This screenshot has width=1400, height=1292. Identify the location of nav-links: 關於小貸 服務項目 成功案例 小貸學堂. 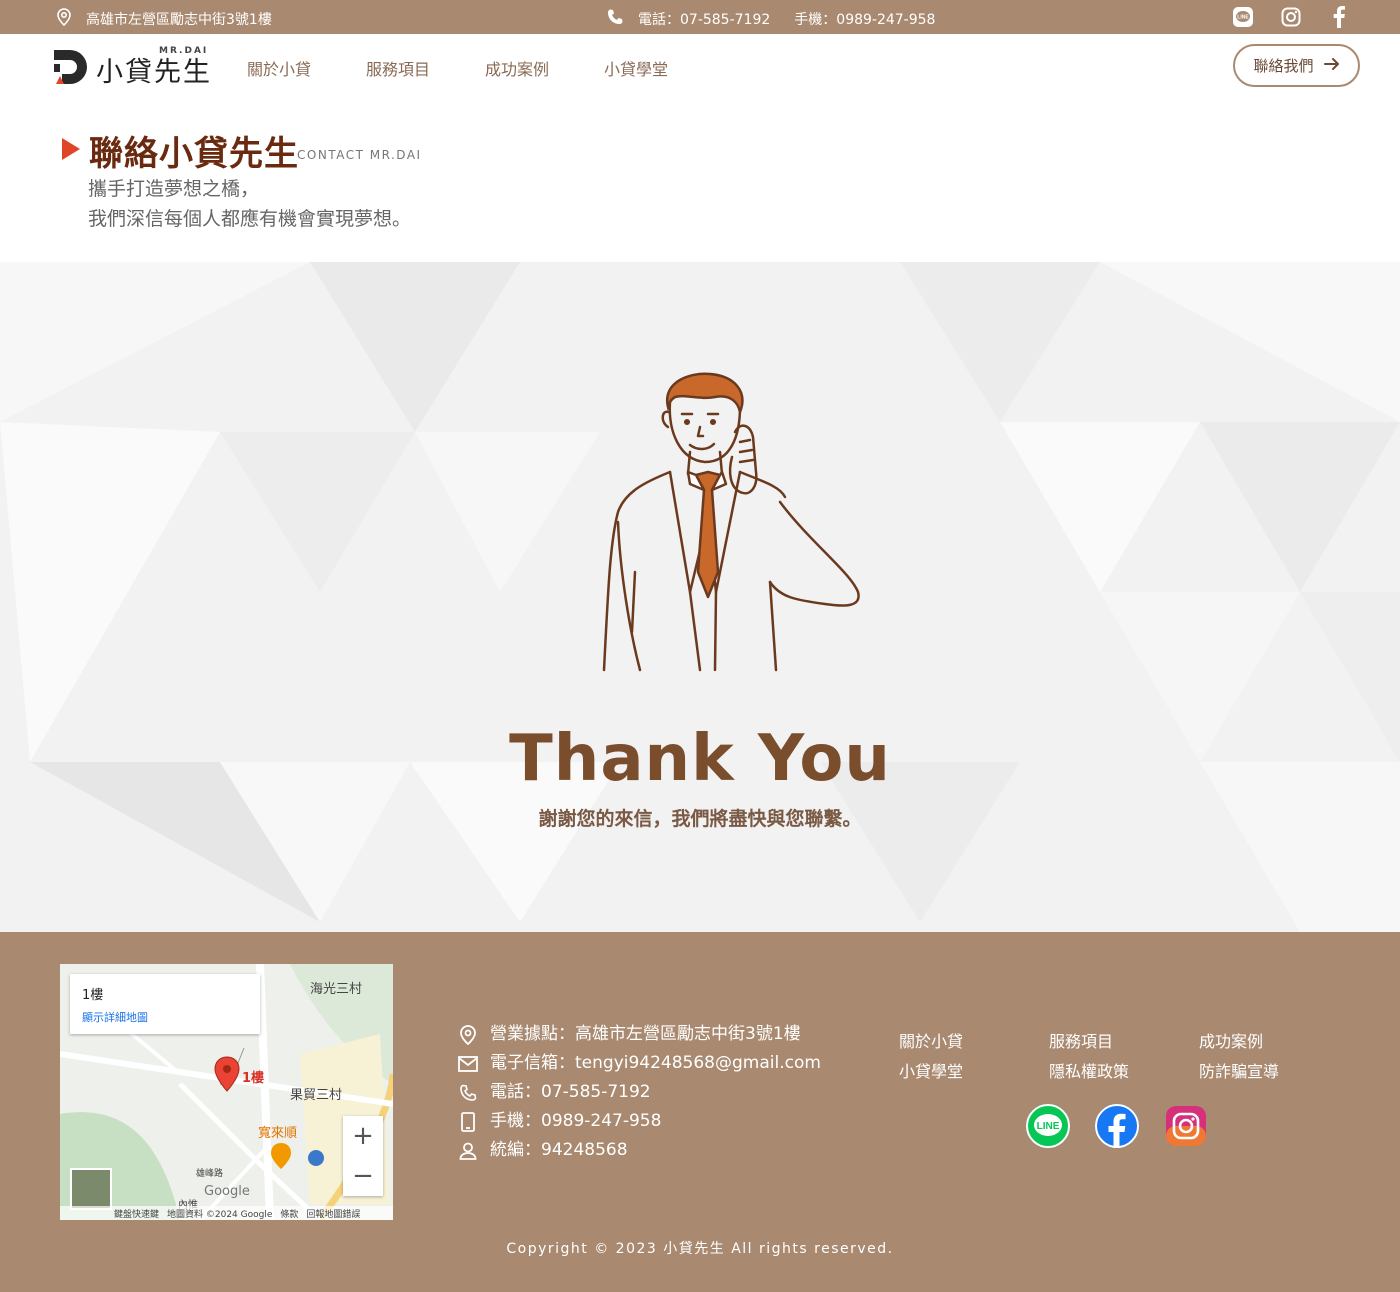
(457, 68).